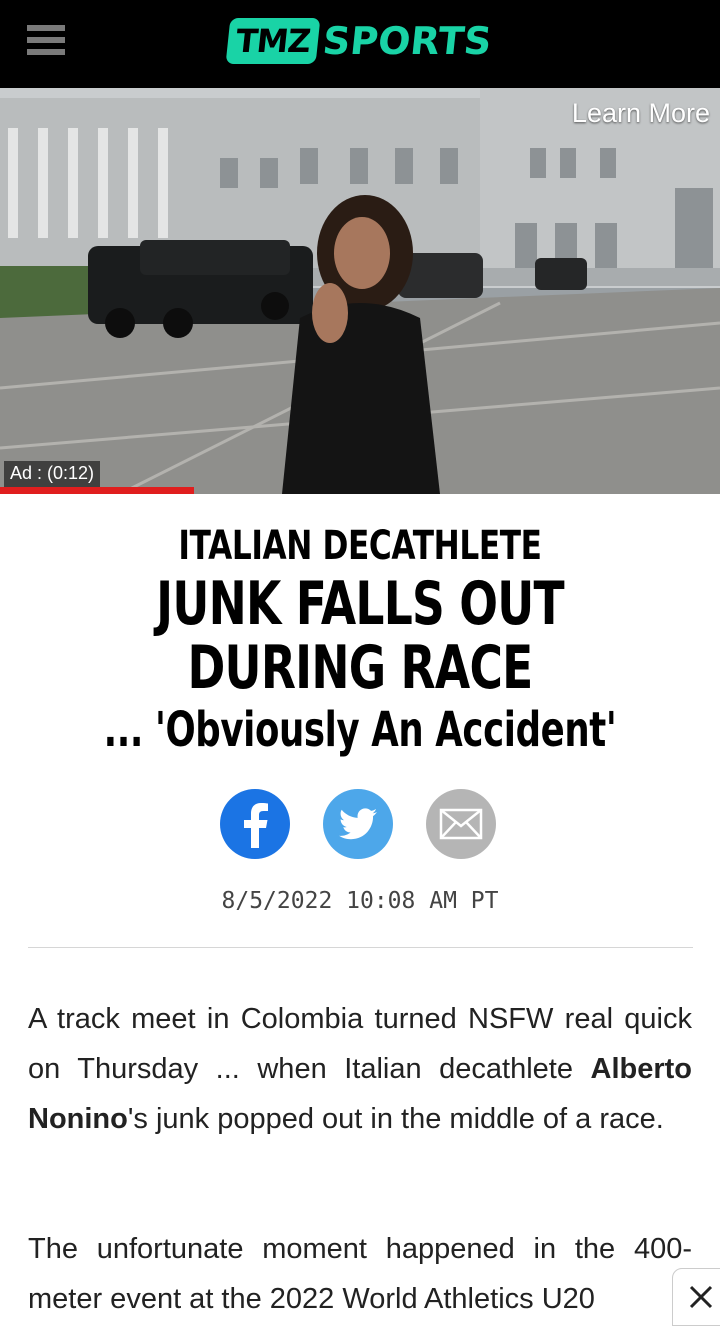  I want to click on share-buttons, so click(358, 824).